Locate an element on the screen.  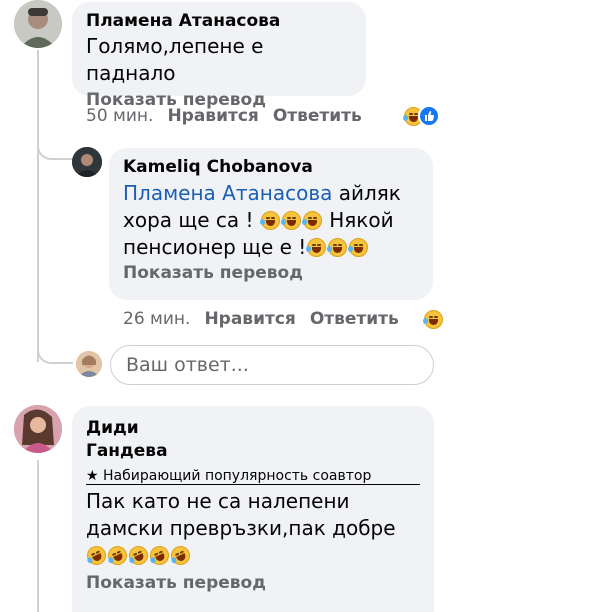
comment-author: Kameliq Chobanova is located at coordinates (271, 167).